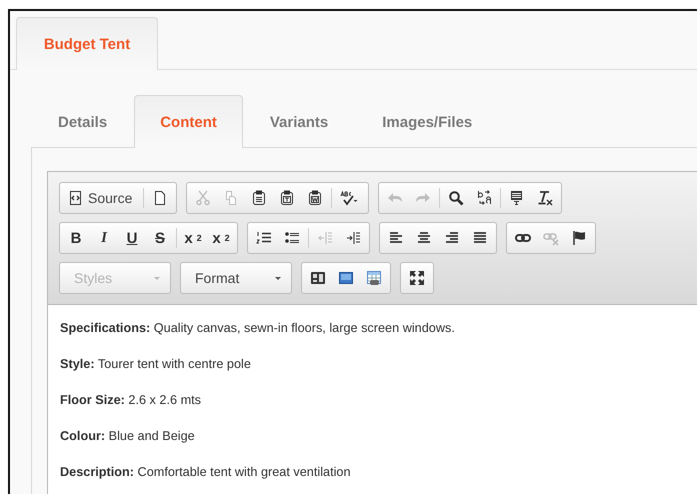 The width and height of the screenshot is (699, 496). What do you see at coordinates (259, 198) in the screenshot?
I see `clipboard-icon` at bounding box center [259, 198].